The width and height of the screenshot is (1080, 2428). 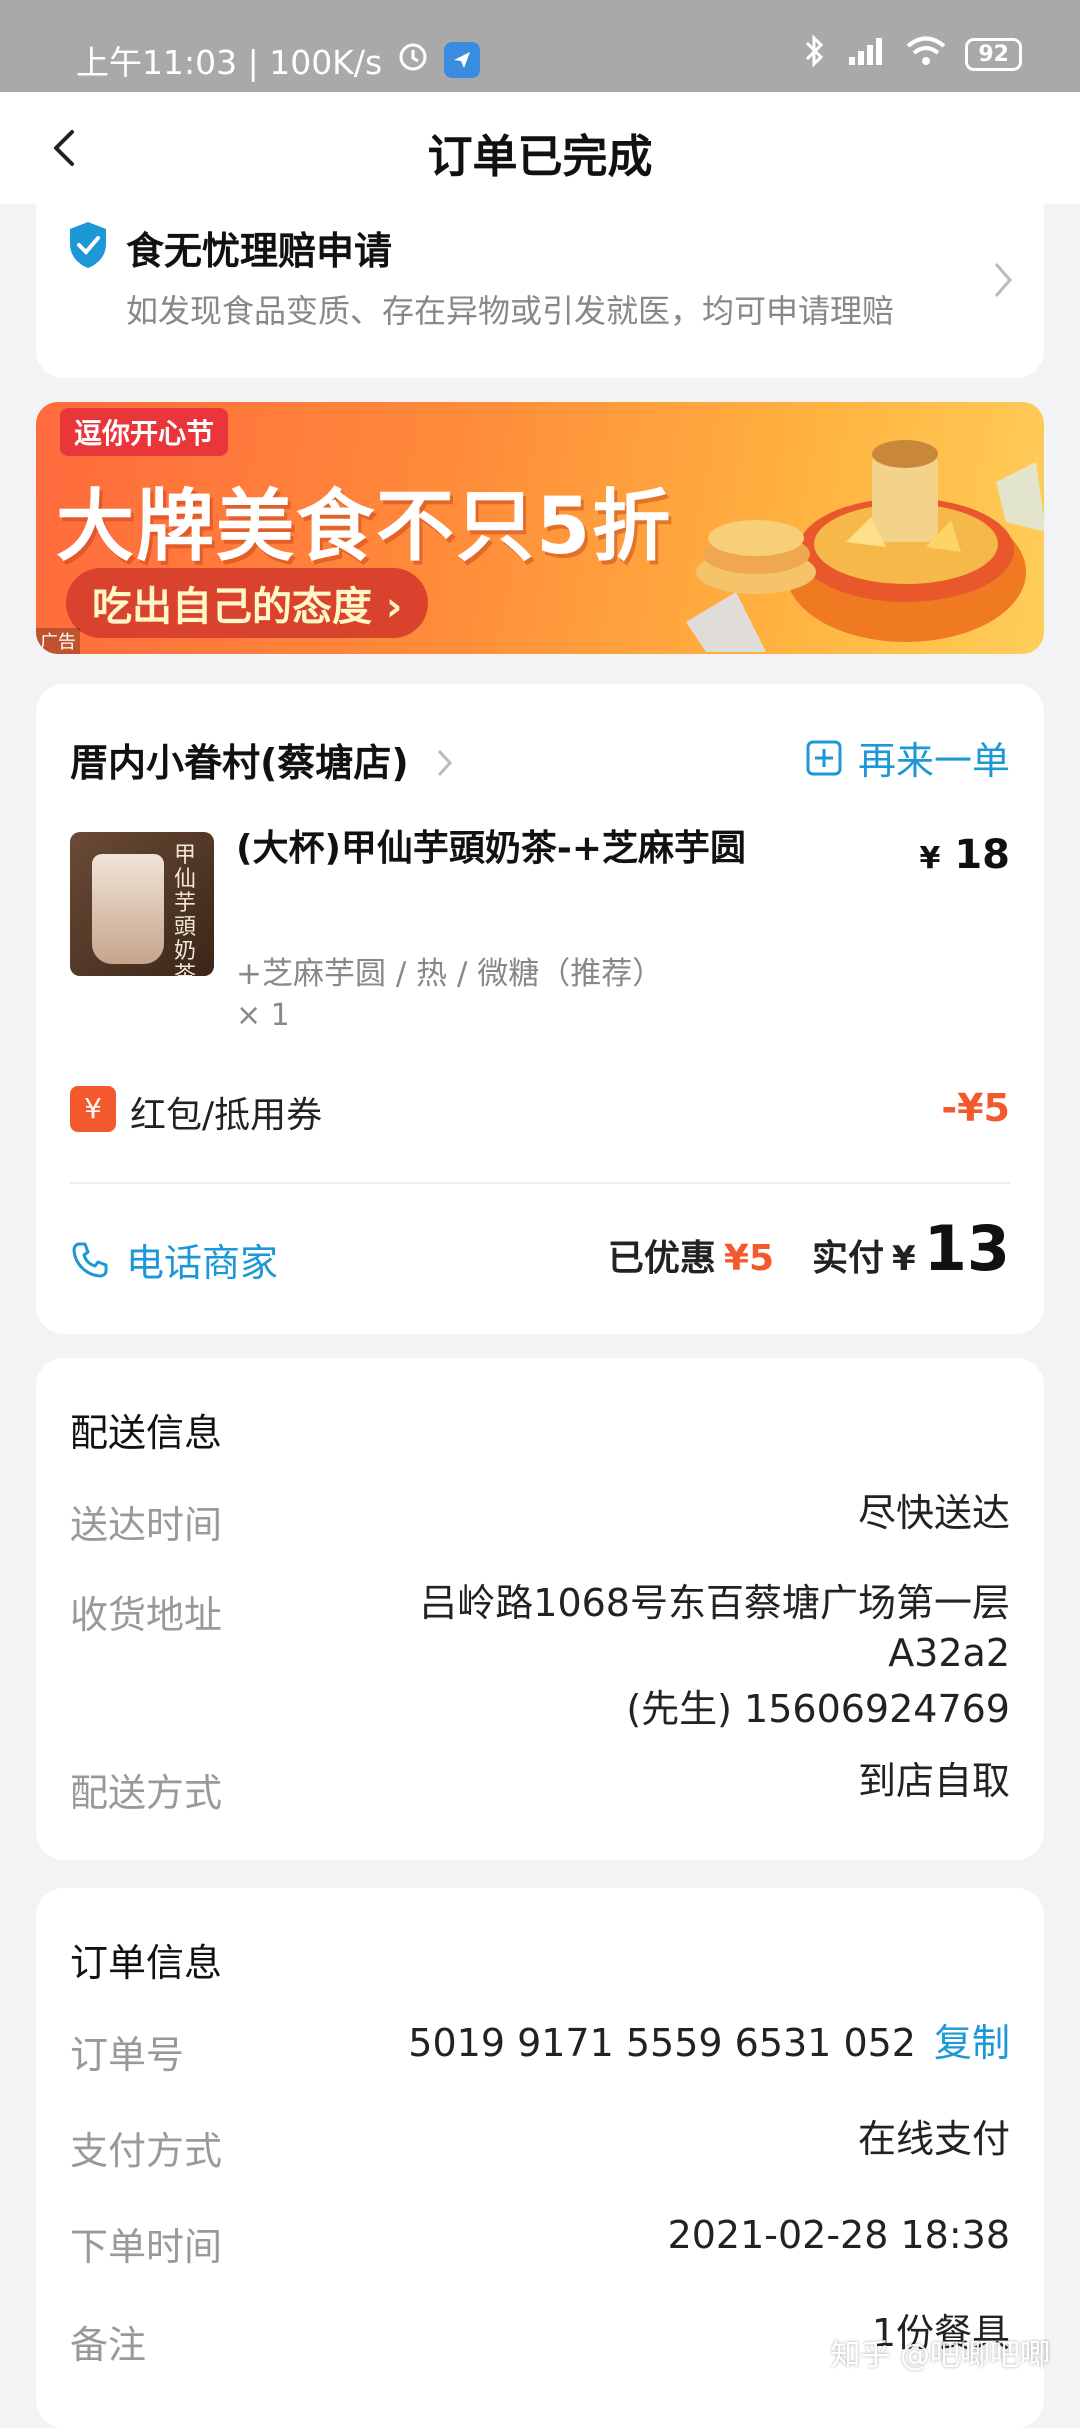 What do you see at coordinates (146, 1963) in the screenshot?
I see `order-info-title: 订单信息` at bounding box center [146, 1963].